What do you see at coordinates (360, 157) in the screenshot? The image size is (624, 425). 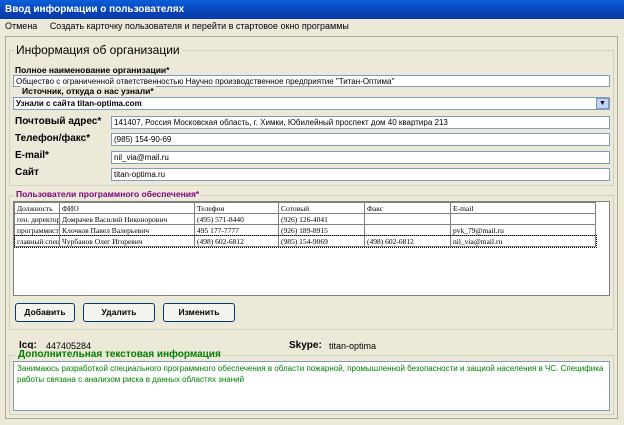 I see `email-field: nil_via@mail.ru` at bounding box center [360, 157].